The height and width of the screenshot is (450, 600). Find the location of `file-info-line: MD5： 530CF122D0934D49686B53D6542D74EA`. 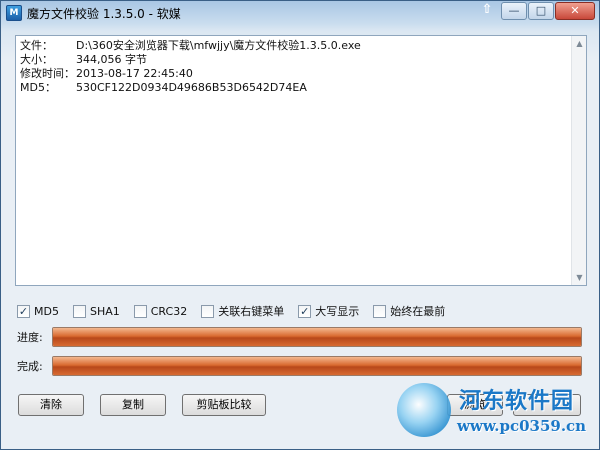

file-info-line: MD5： 530CF122D0934D49686B53D6542D74EA is located at coordinates (190, 88).